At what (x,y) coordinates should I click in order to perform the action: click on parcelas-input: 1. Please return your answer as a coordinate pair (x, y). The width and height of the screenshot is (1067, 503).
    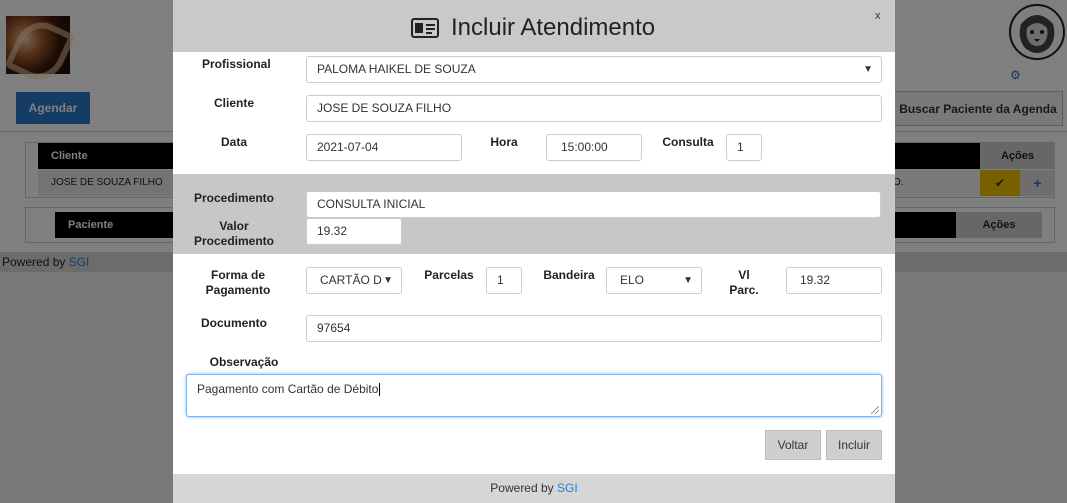
    Looking at the image, I should click on (504, 280).